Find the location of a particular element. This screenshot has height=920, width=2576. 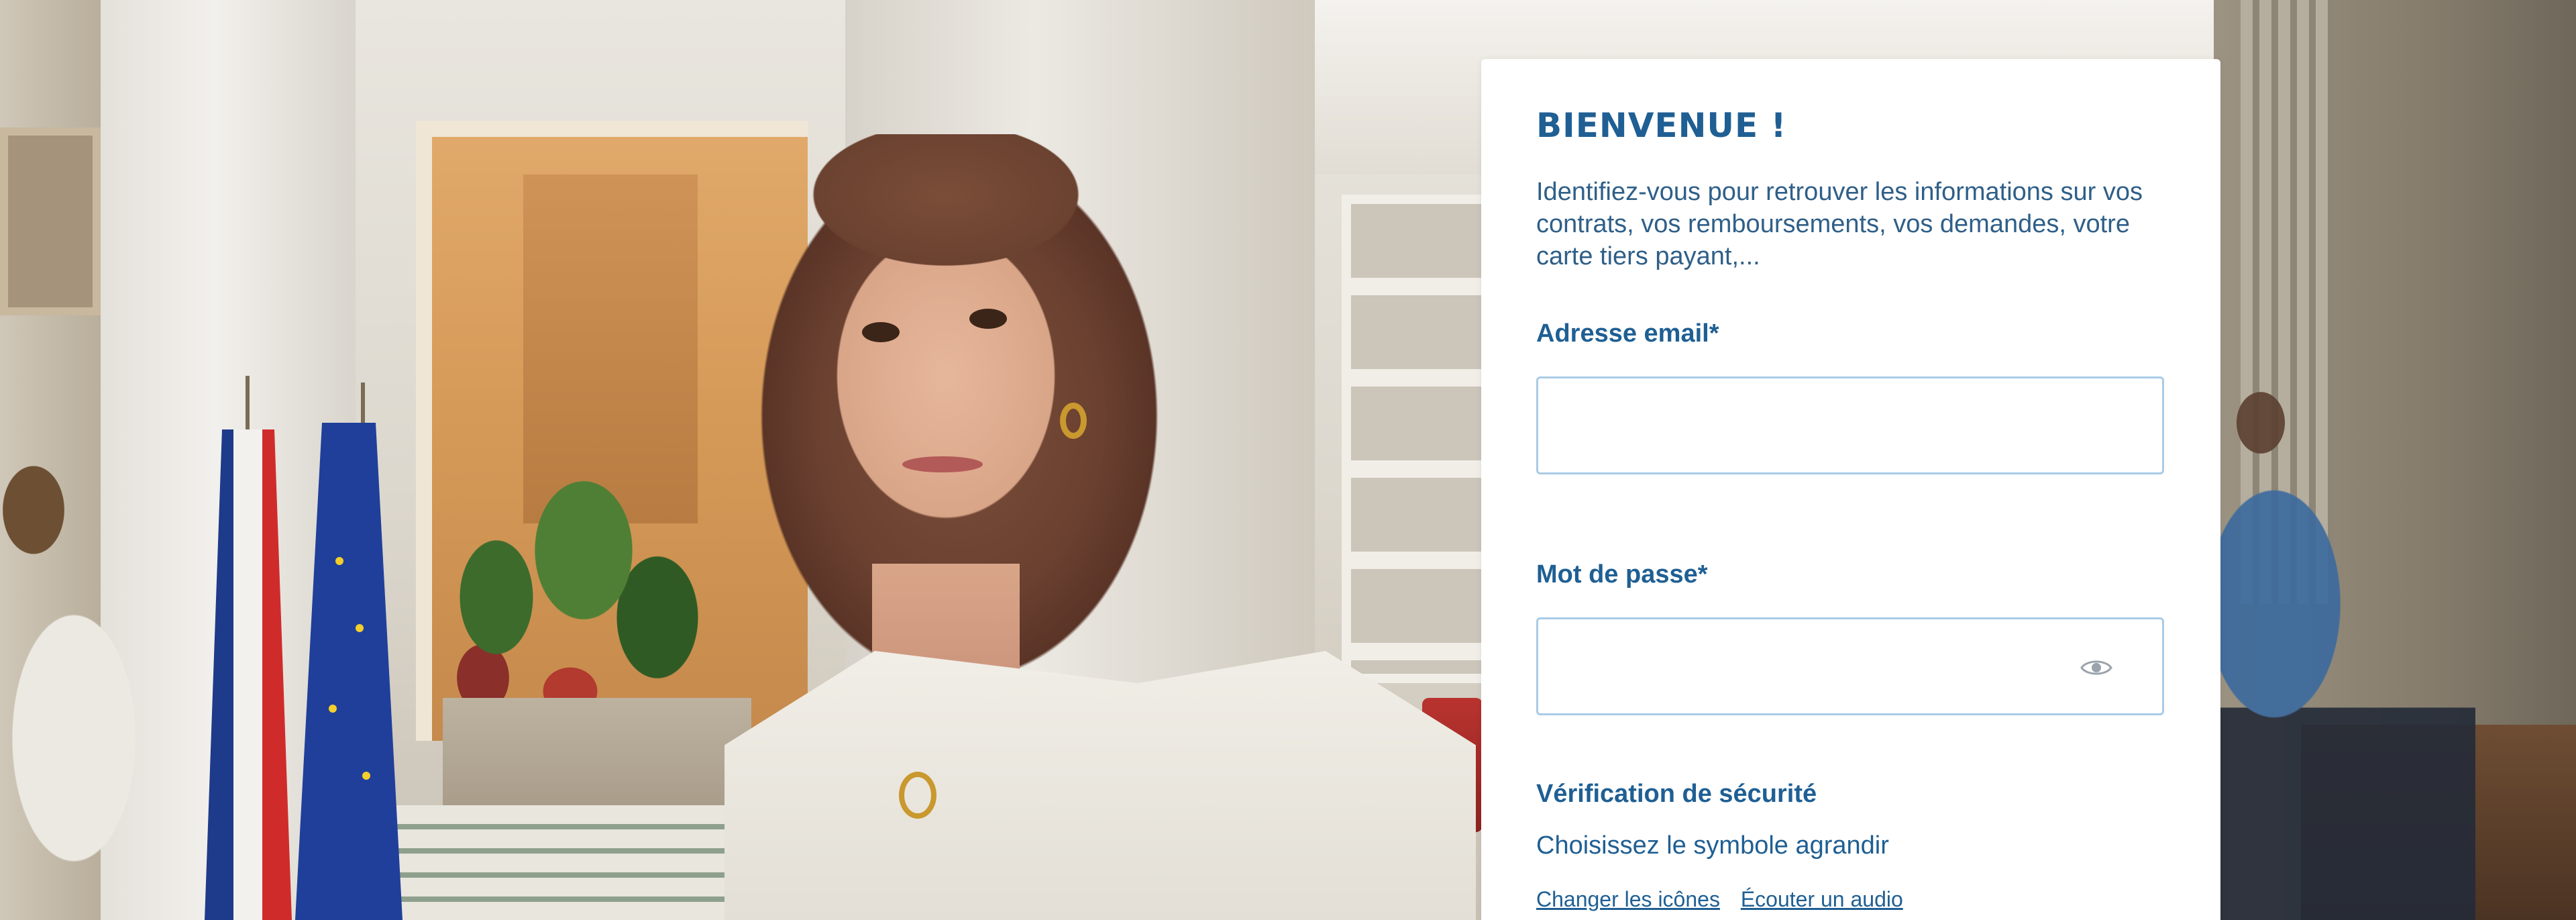

password-label: Mot de passe* is located at coordinates (1622, 574).